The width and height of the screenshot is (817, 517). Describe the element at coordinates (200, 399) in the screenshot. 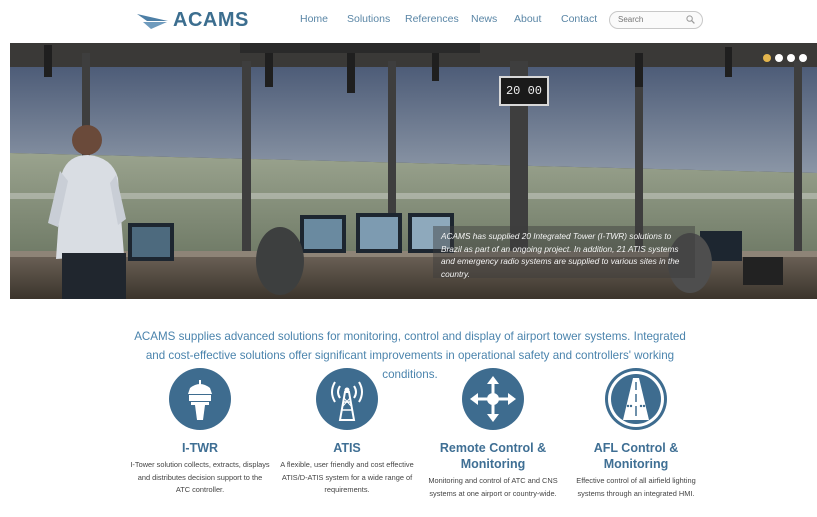

I see `control-tower-icon` at that location.